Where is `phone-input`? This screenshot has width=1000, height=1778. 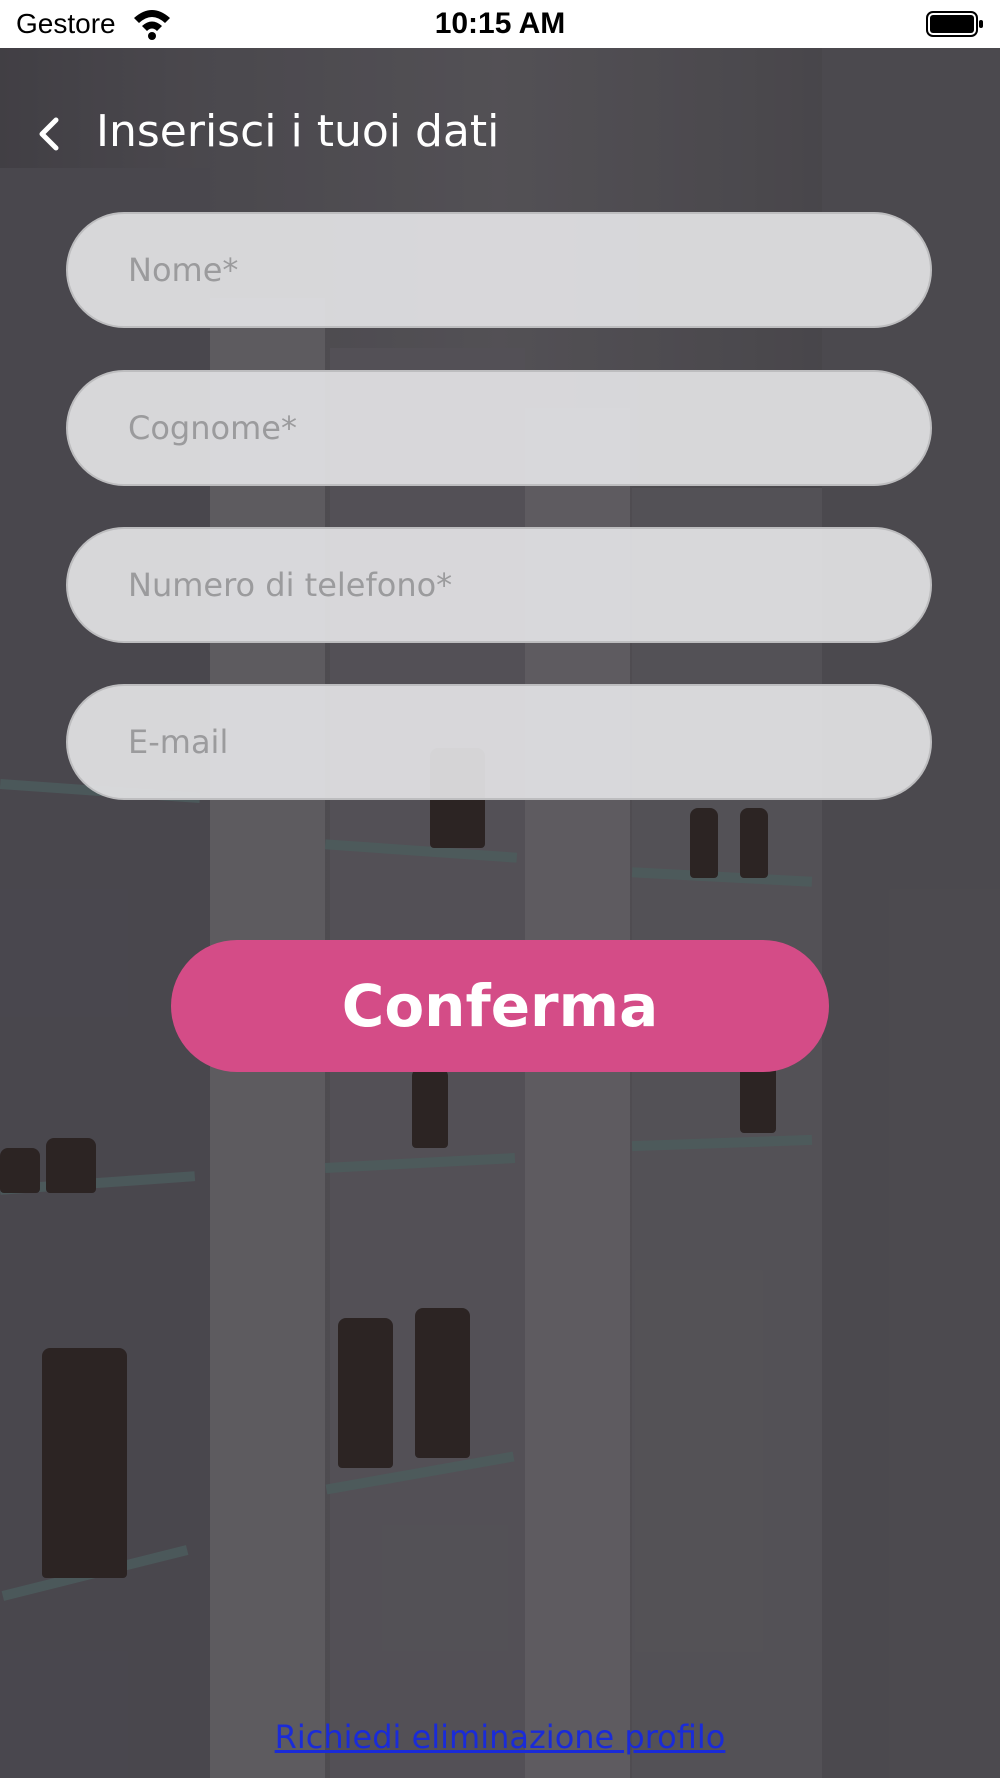
phone-input is located at coordinates (499, 585).